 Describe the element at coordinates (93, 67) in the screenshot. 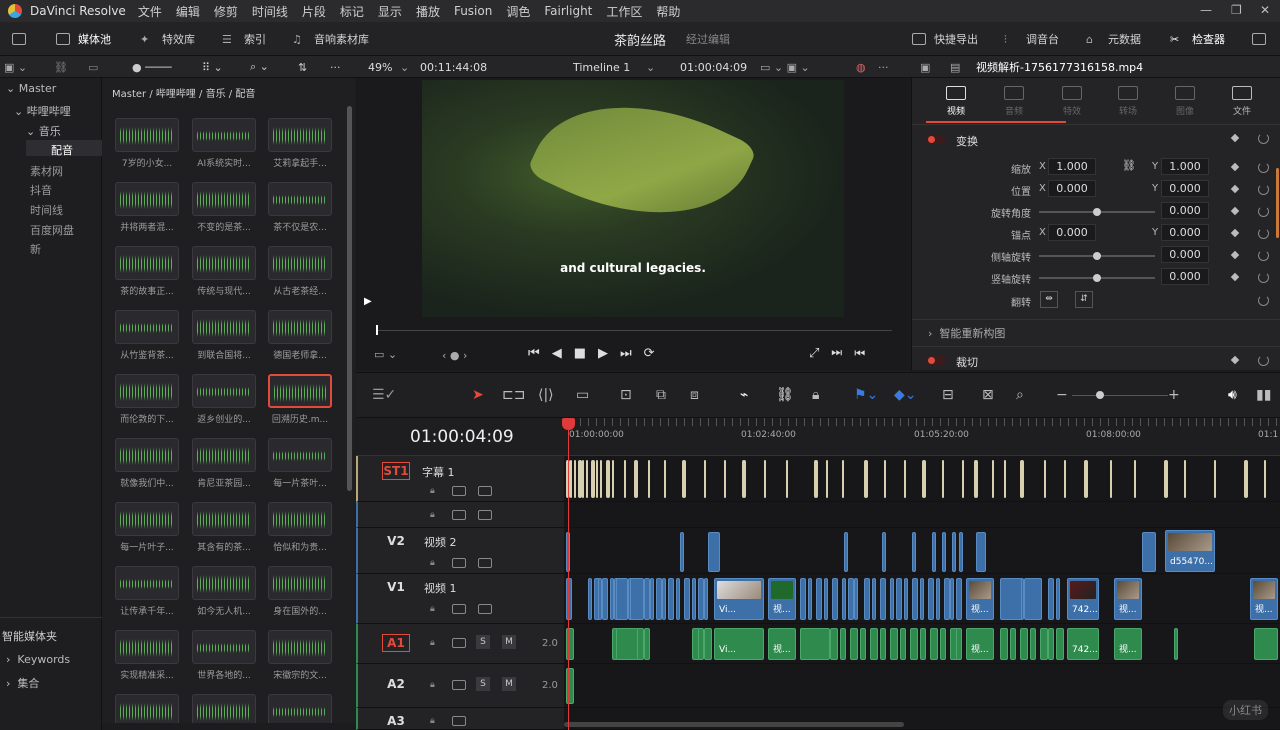

I see `comment-icon: ▭` at that location.